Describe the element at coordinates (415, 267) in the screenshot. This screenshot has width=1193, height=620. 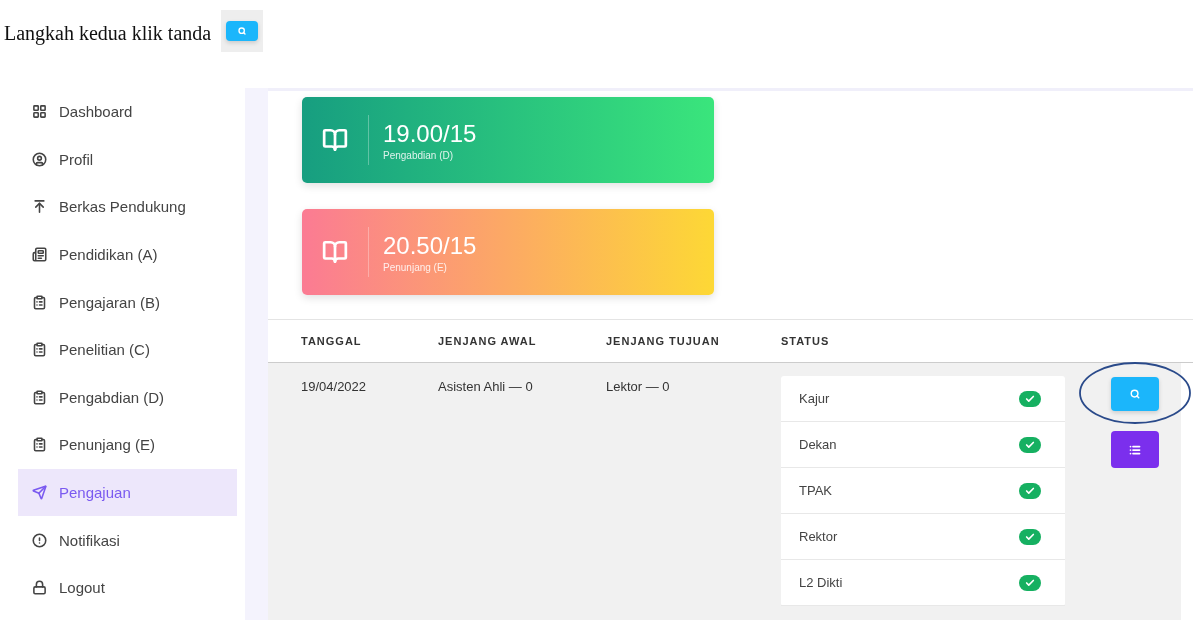
I see `stat-label: Penunjang (E)` at that location.